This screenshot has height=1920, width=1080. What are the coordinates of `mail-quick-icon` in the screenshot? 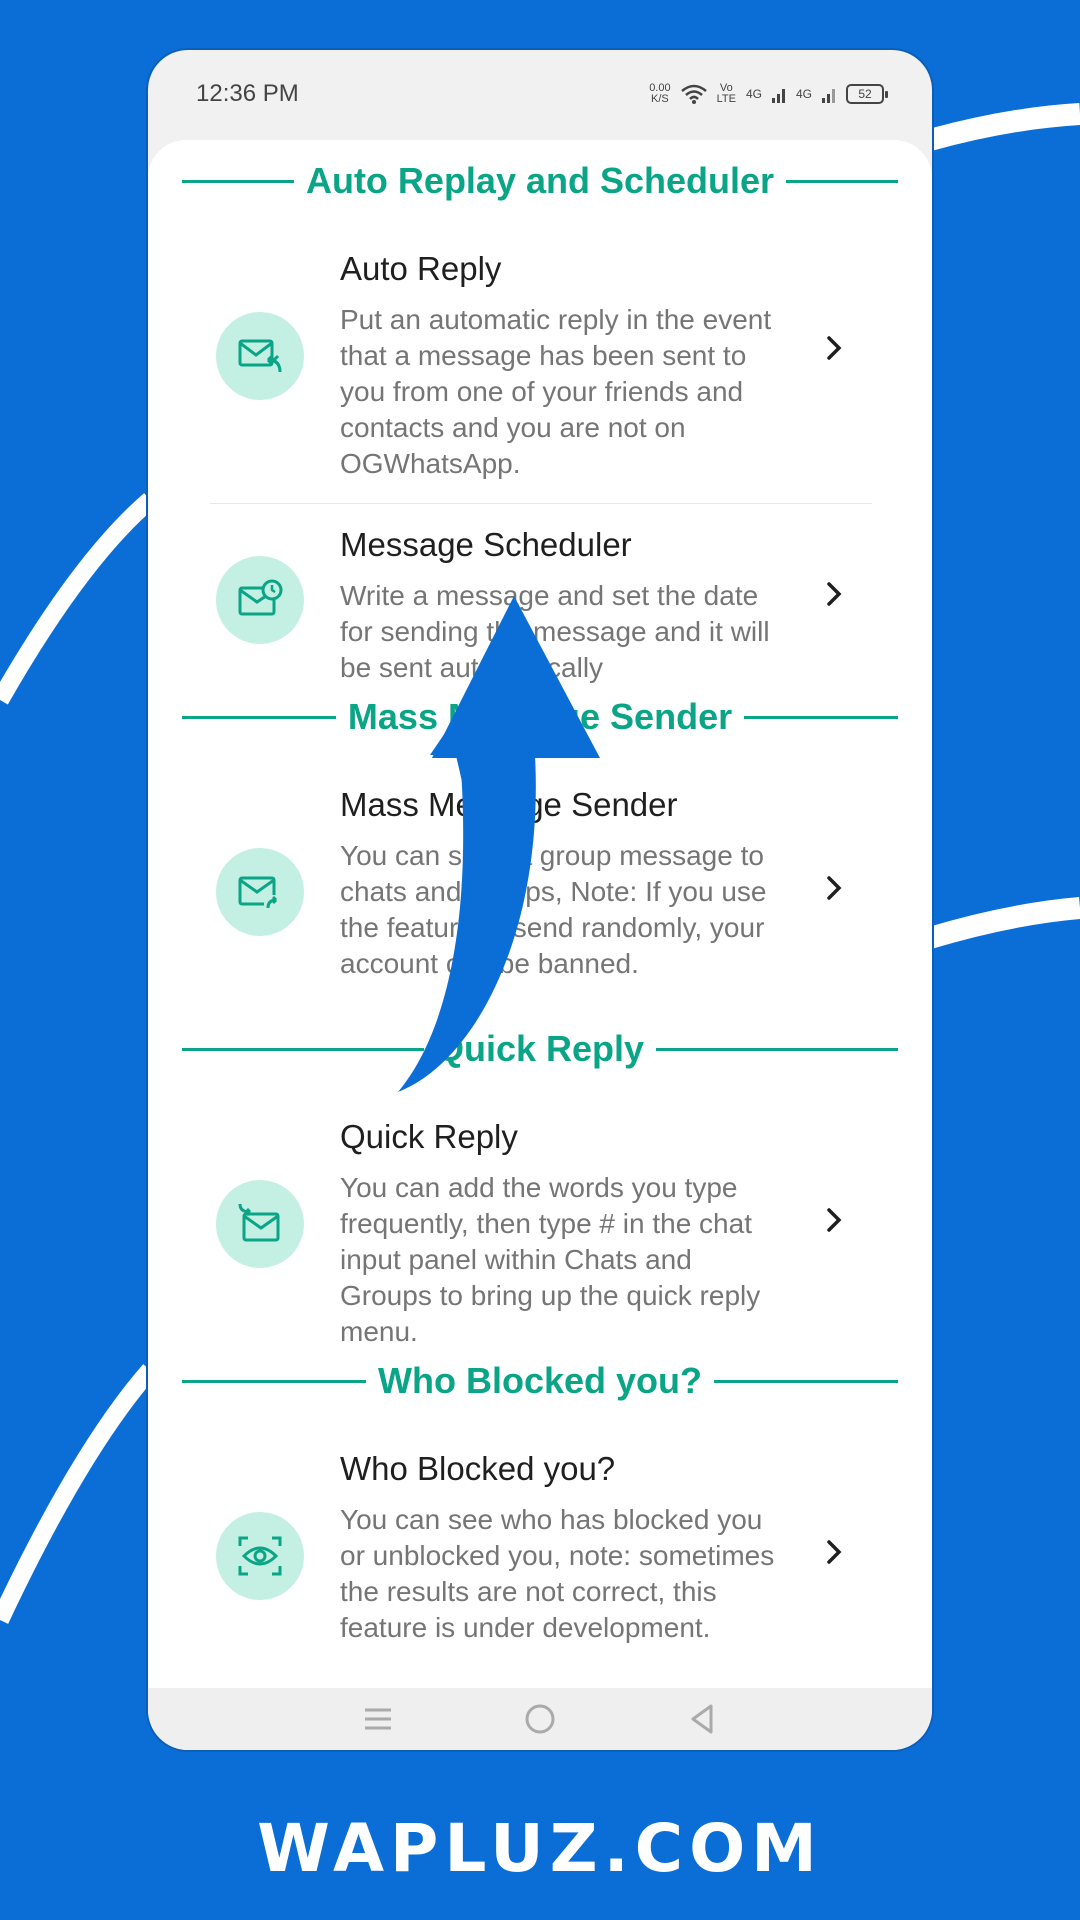 It's located at (260, 1224).